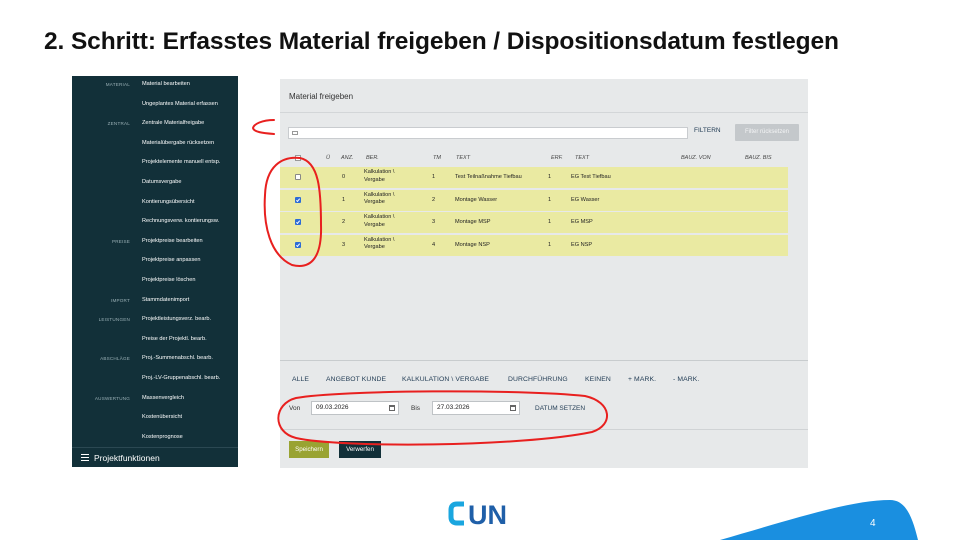  Describe the element at coordinates (873, 523) in the screenshot. I see `page-number: 4` at that location.